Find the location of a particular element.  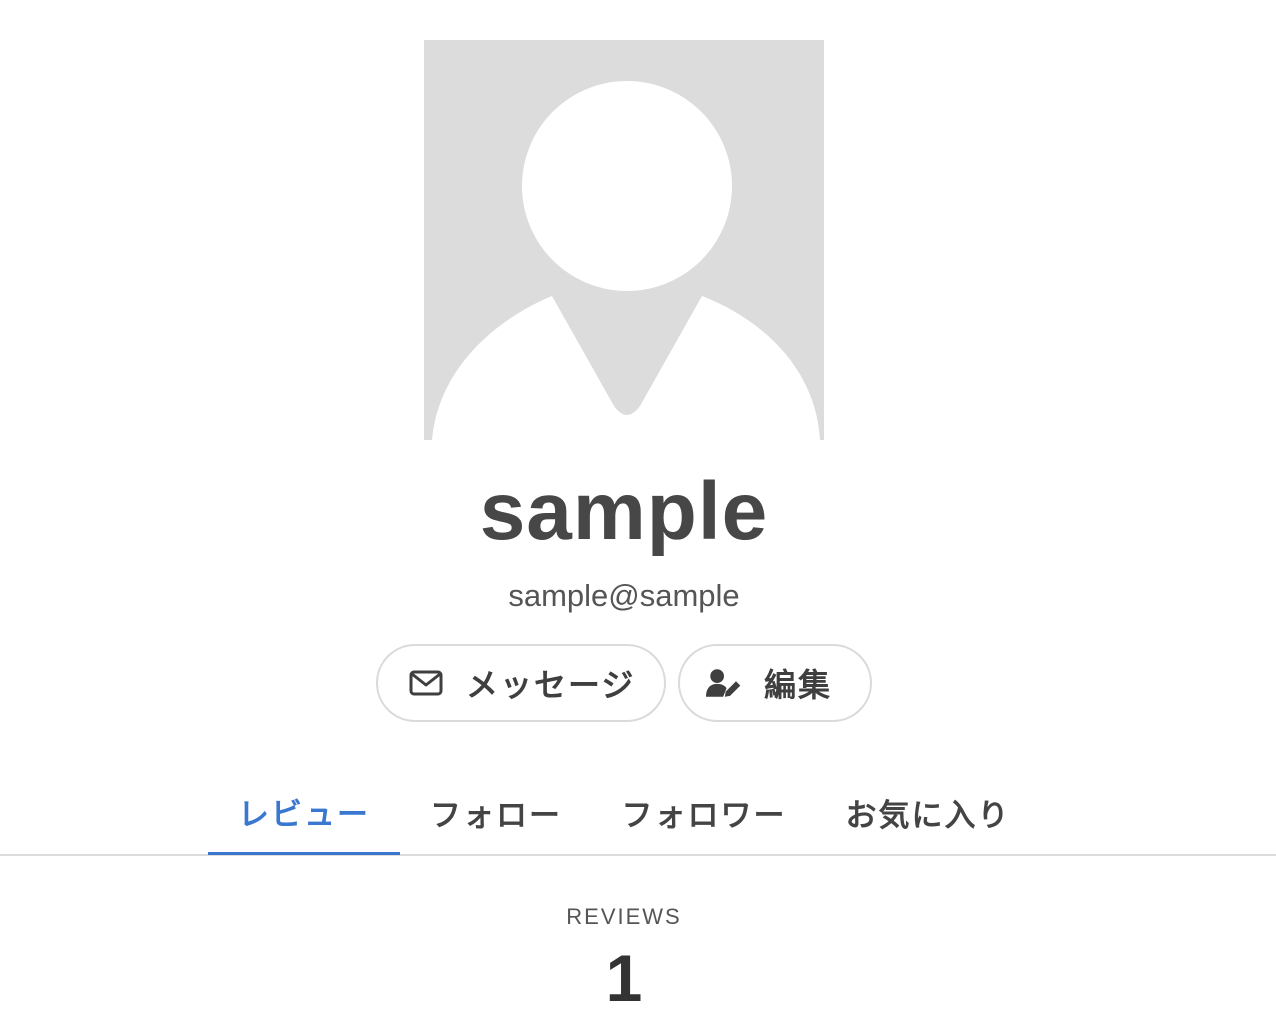

avatar is located at coordinates (624, 240).